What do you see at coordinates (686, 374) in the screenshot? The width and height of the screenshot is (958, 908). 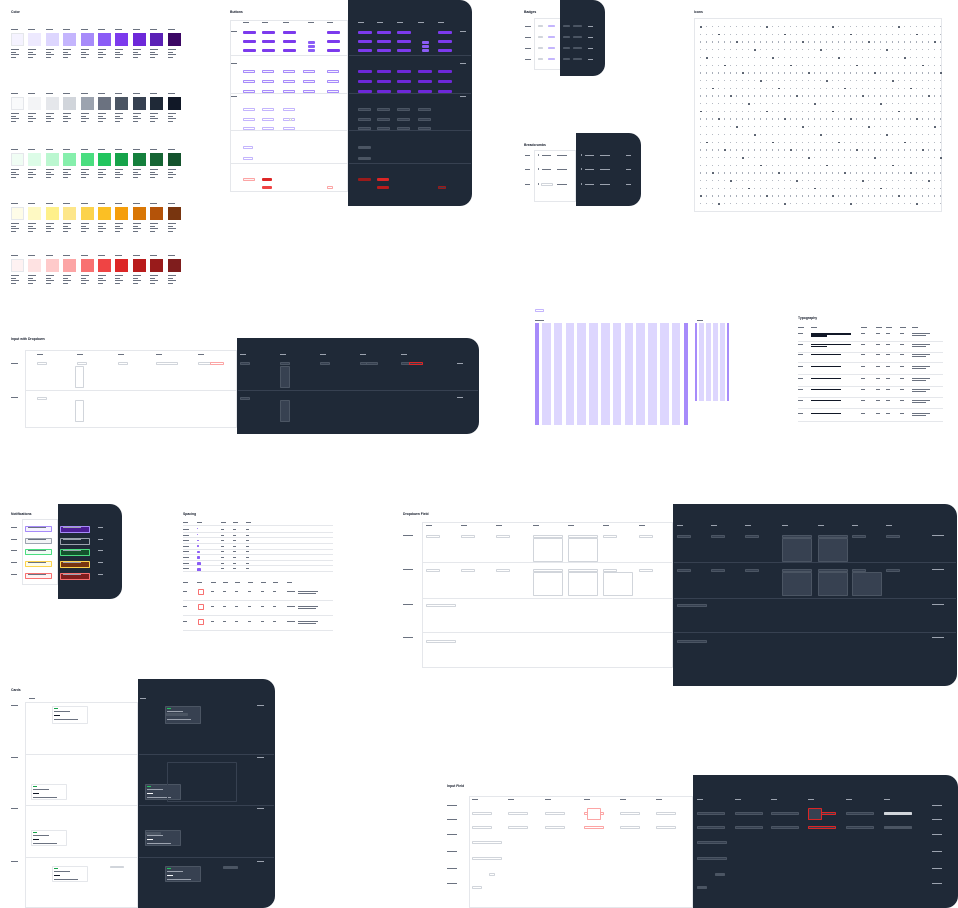 I see `grid-margin` at bounding box center [686, 374].